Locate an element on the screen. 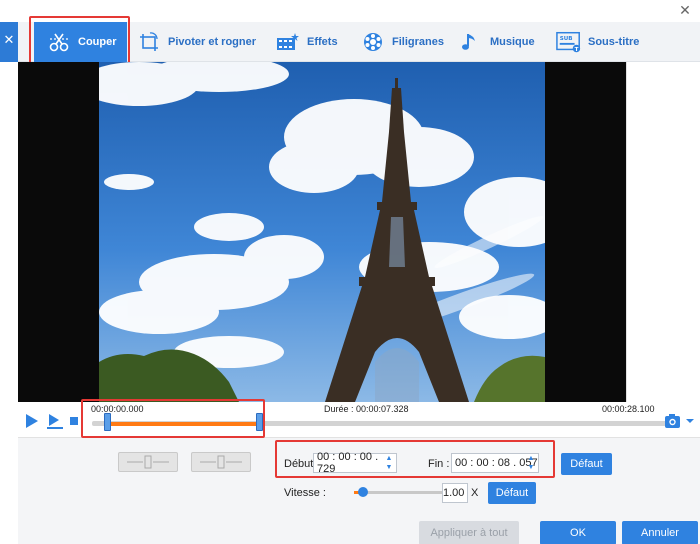 This screenshot has height=544, width=700. apply-to-all-button: Appliquer à tout is located at coordinates (469, 532).